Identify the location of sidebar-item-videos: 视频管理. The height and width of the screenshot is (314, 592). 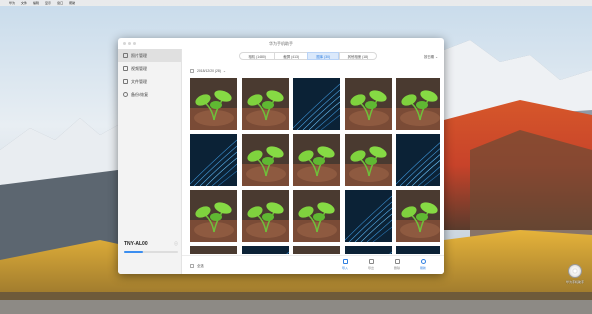
(149, 68).